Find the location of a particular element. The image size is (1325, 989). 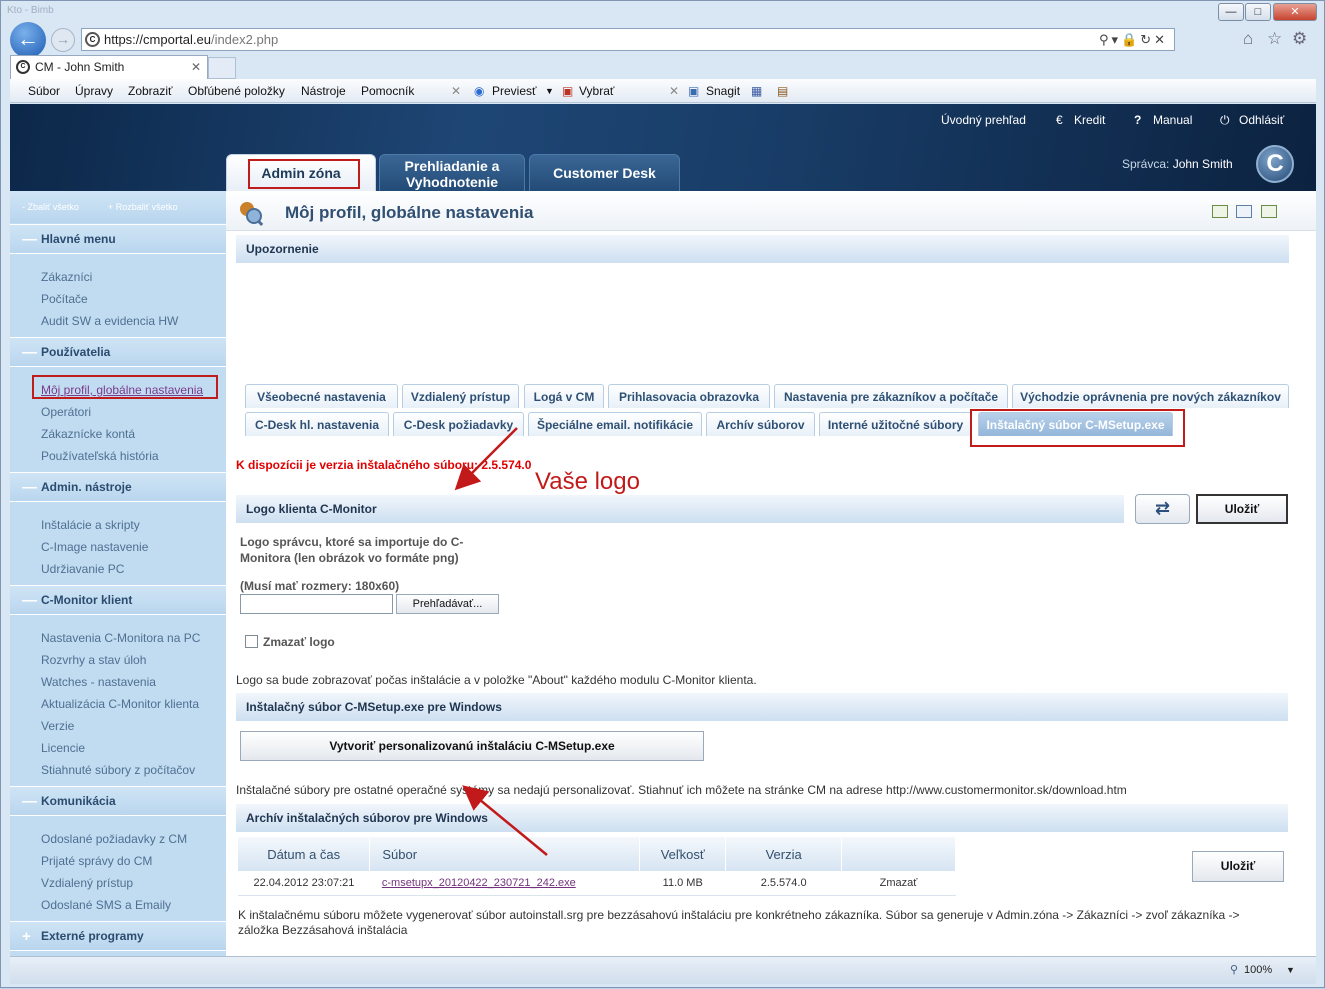

zoom-icon: ⚲ is located at coordinates (1234, 970).